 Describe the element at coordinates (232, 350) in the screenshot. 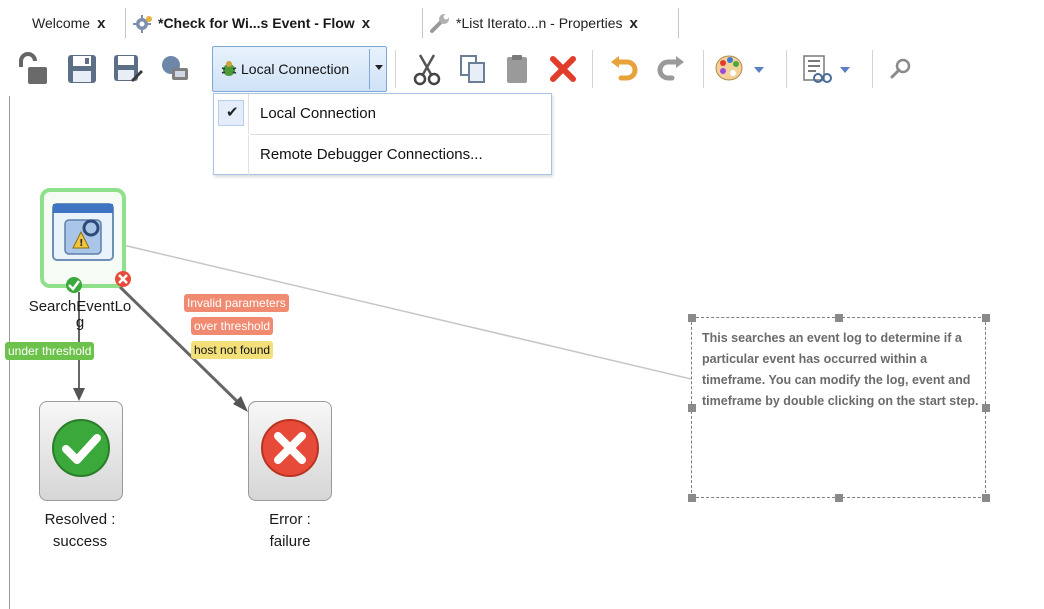

I see `tag-host-not-found: host not found` at that location.